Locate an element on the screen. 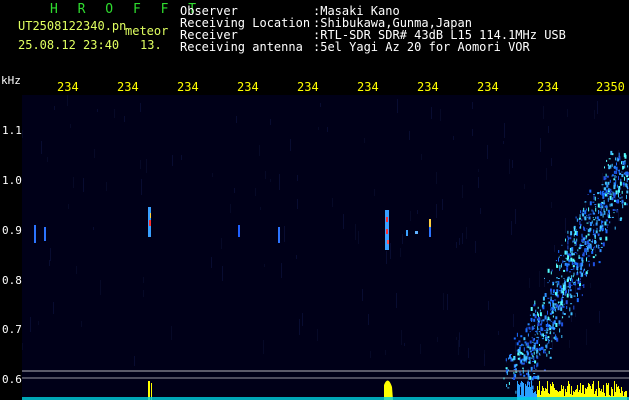 This screenshot has width=629, height=400. time-tick-1: 234 is located at coordinates (128, 87).